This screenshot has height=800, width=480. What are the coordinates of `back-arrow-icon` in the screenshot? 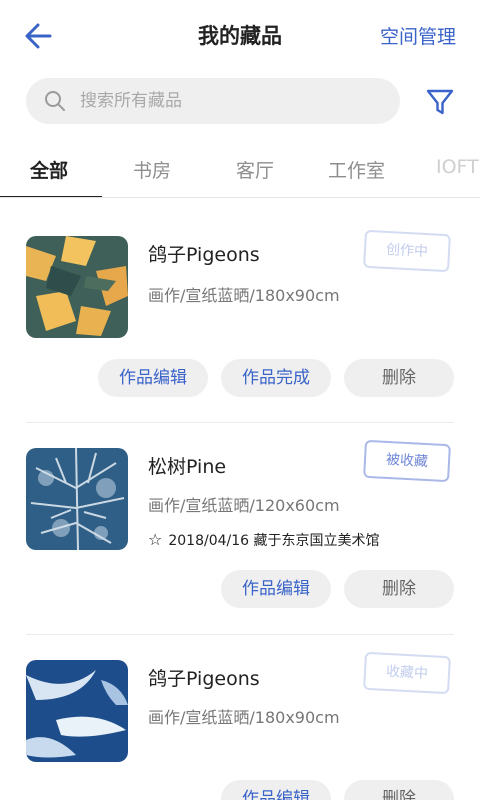 It's located at (40, 36).